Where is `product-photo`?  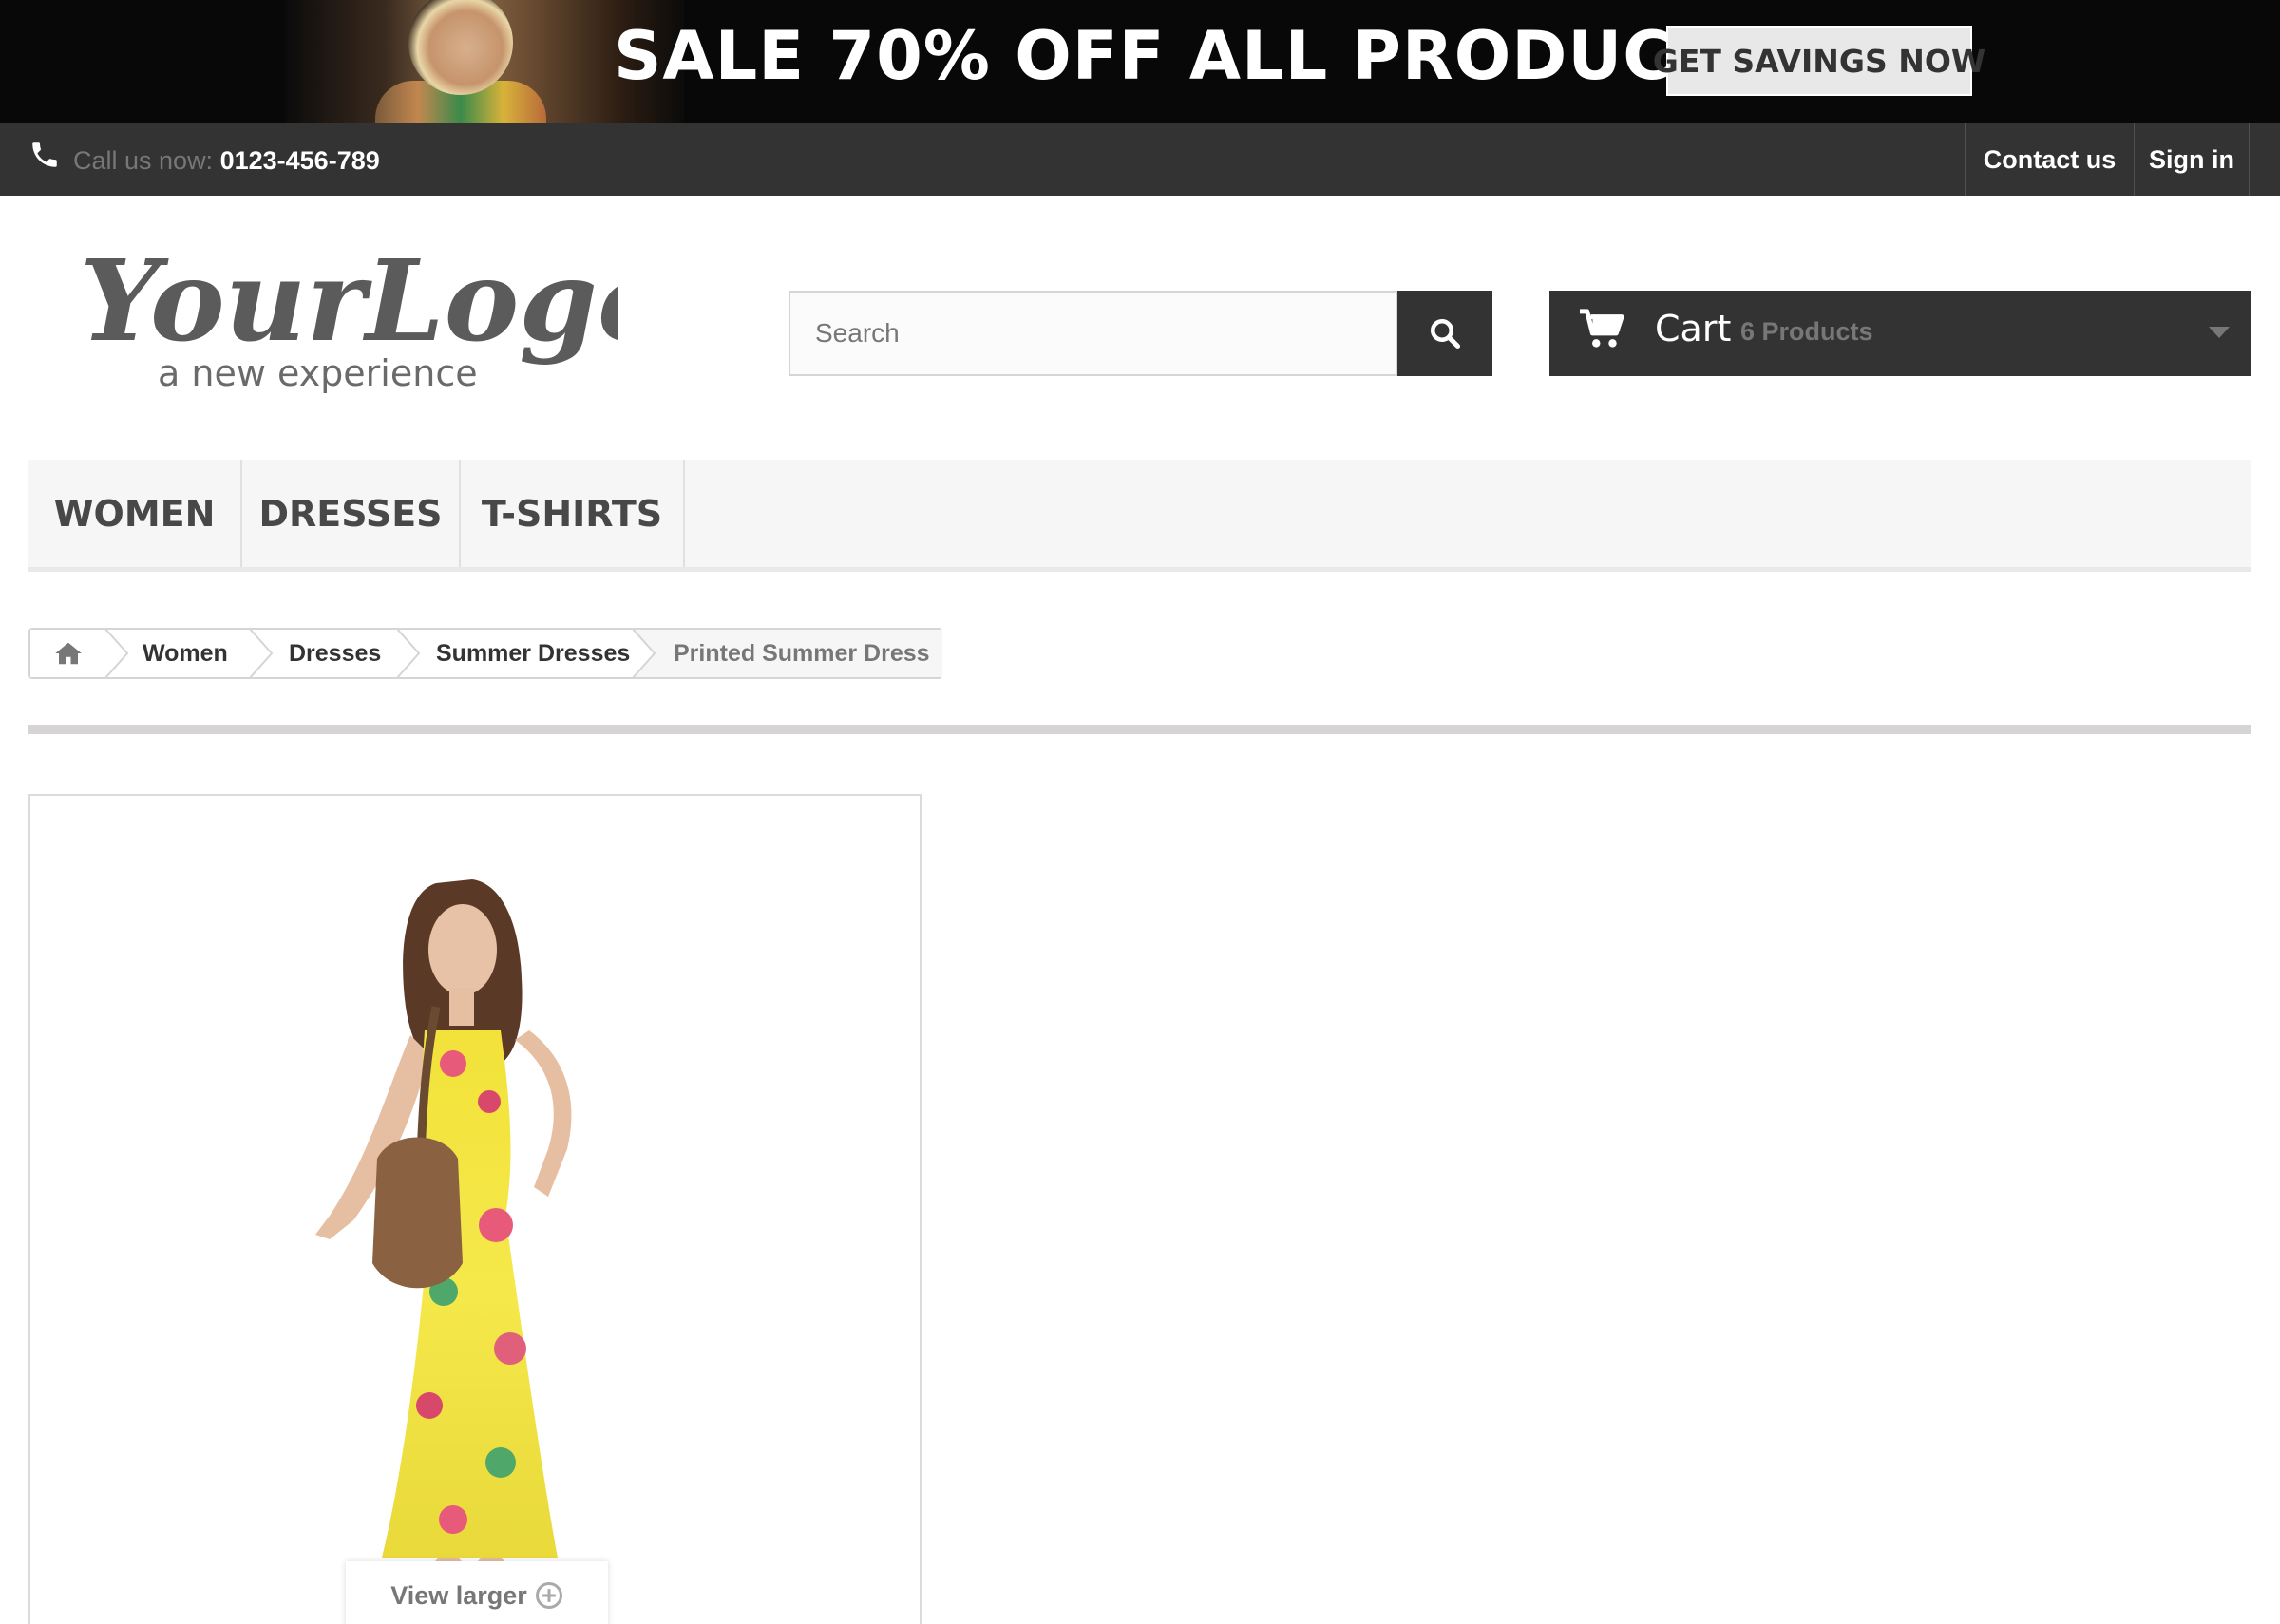
product-photo is located at coordinates (472, 1216).